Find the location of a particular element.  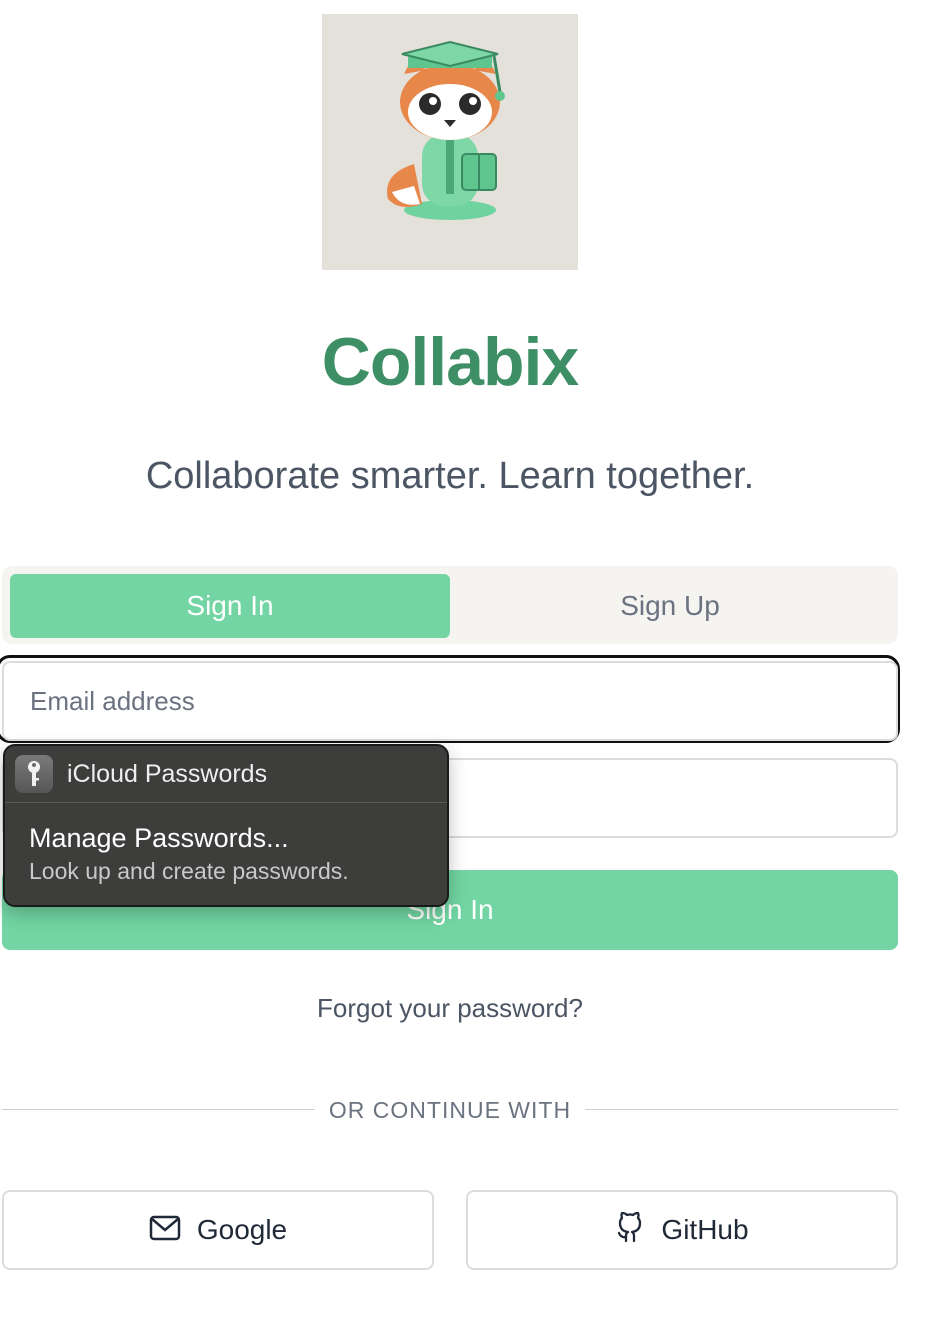

auth-tabs: Sign In Sign Up is located at coordinates (450, 605).